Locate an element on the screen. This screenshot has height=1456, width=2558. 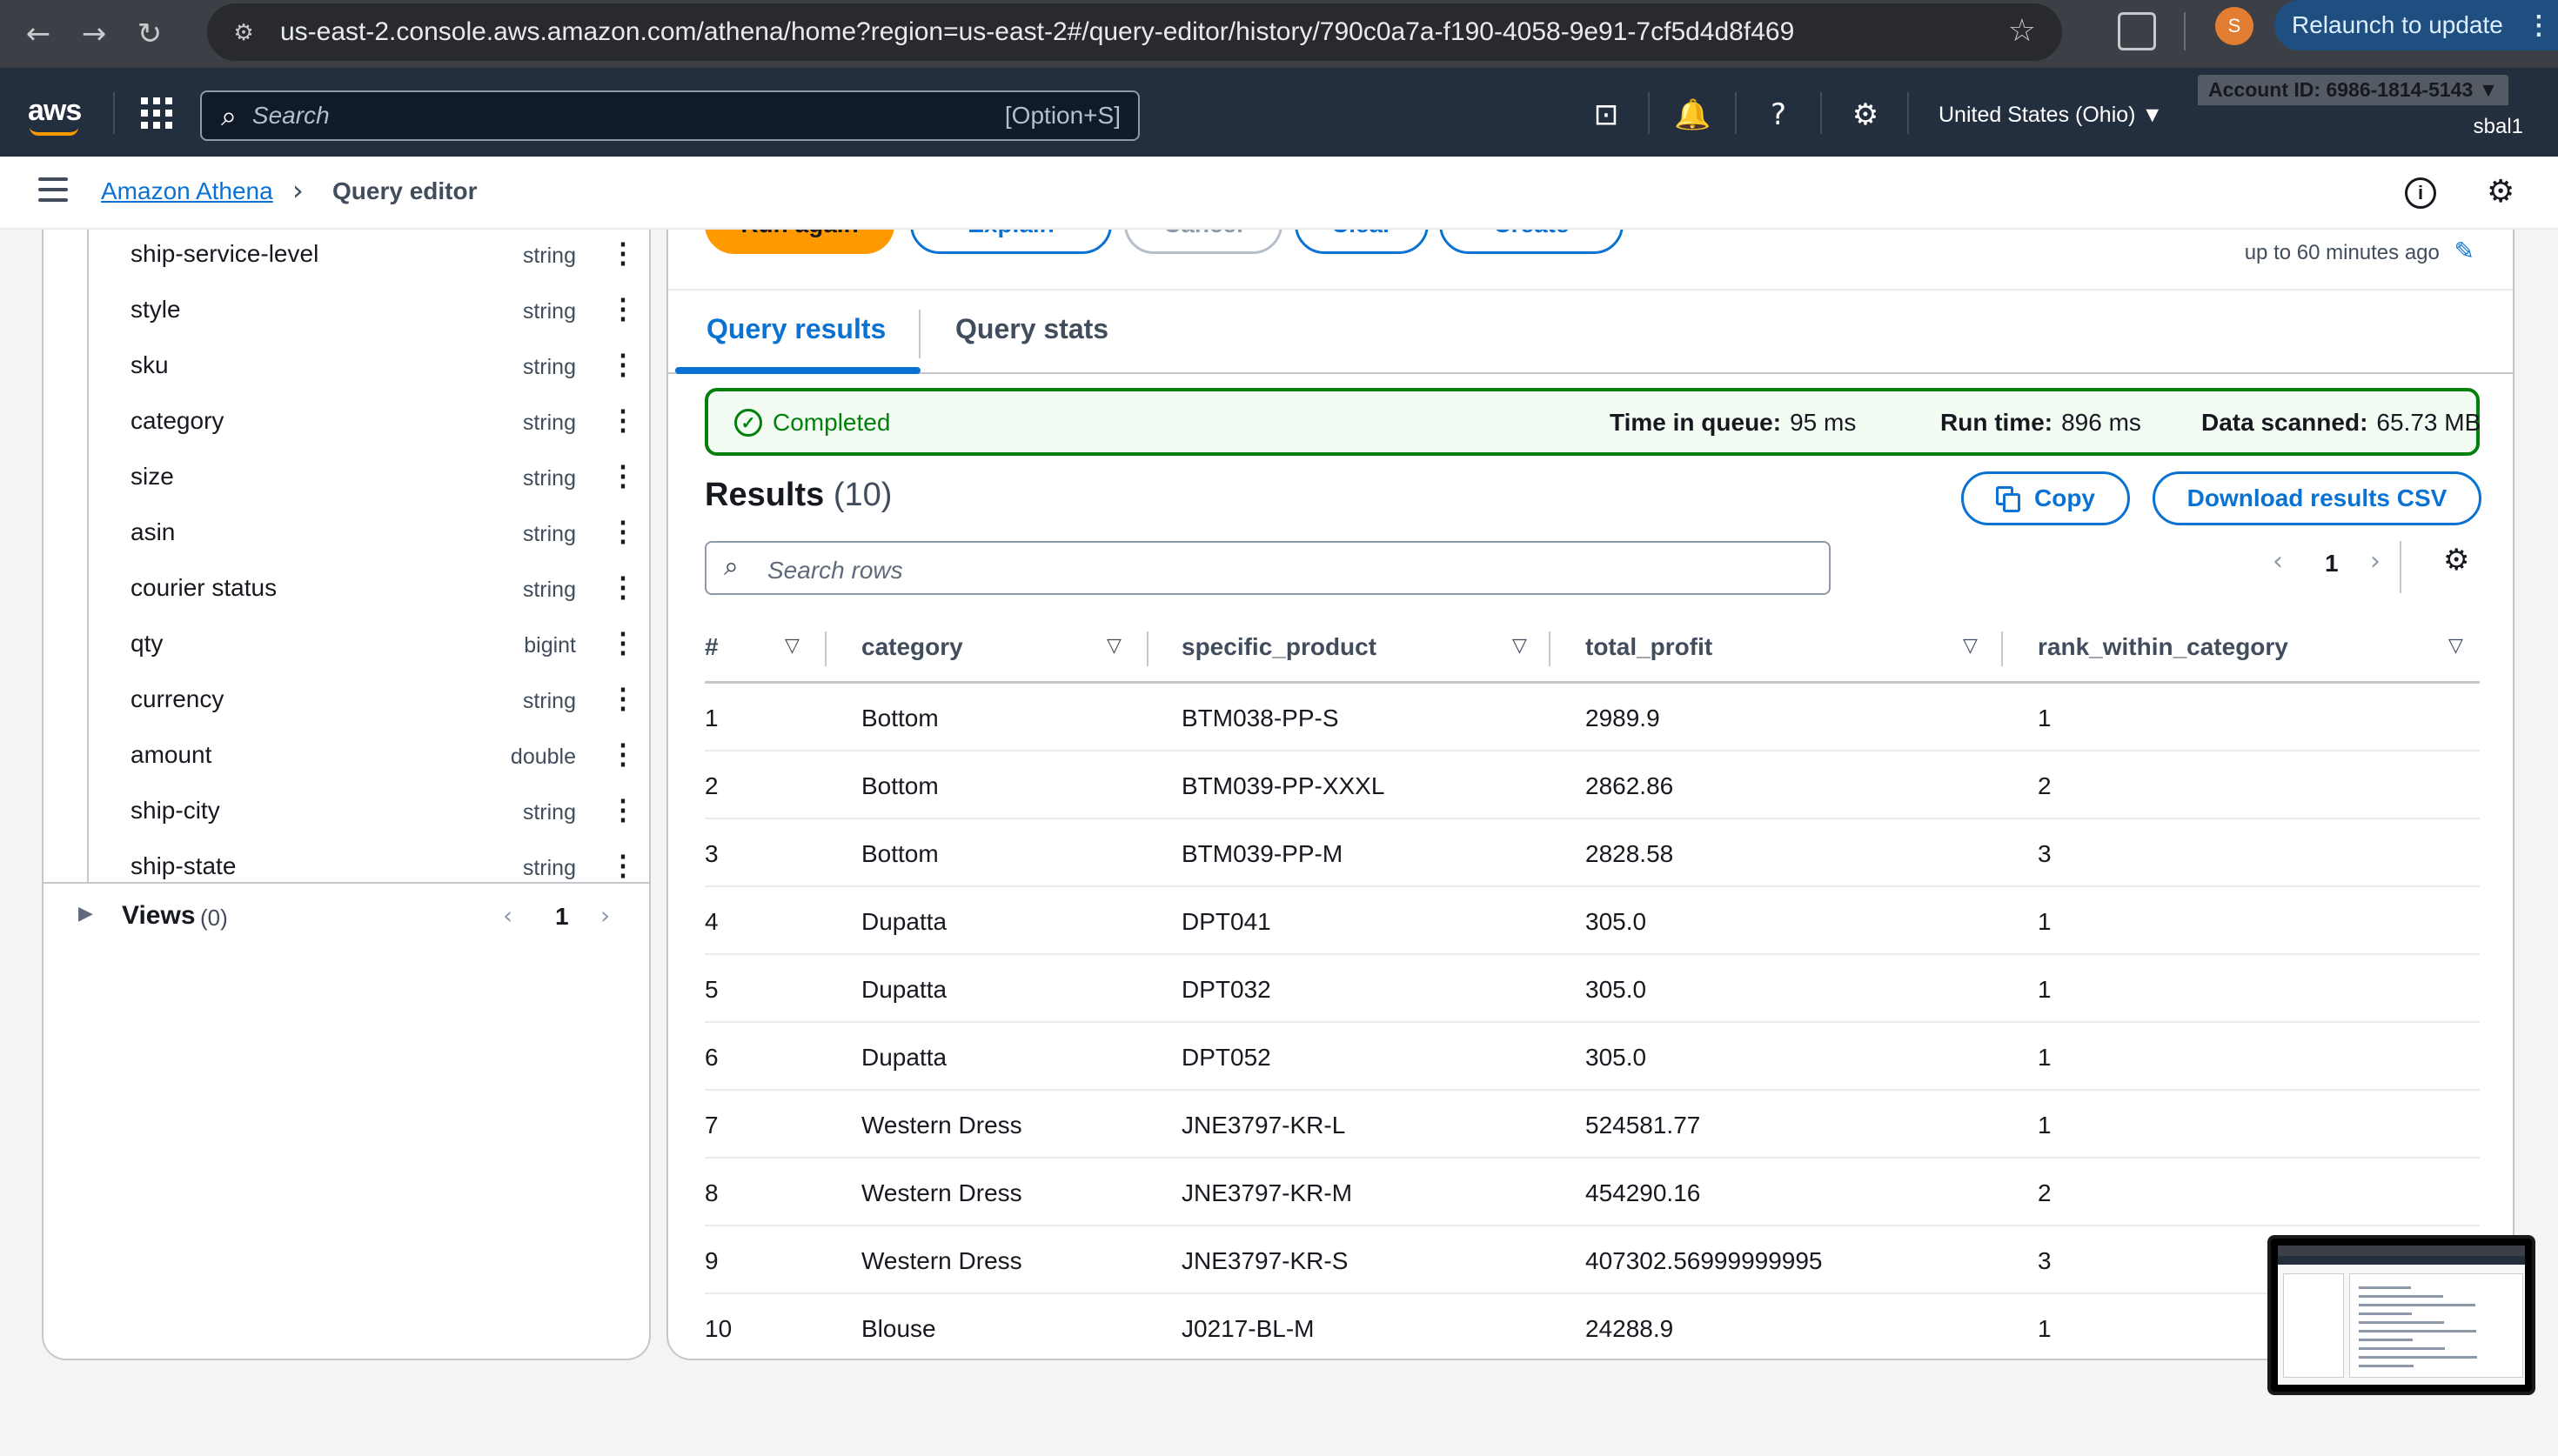
info-icon: i is located at coordinates (2420, 193).